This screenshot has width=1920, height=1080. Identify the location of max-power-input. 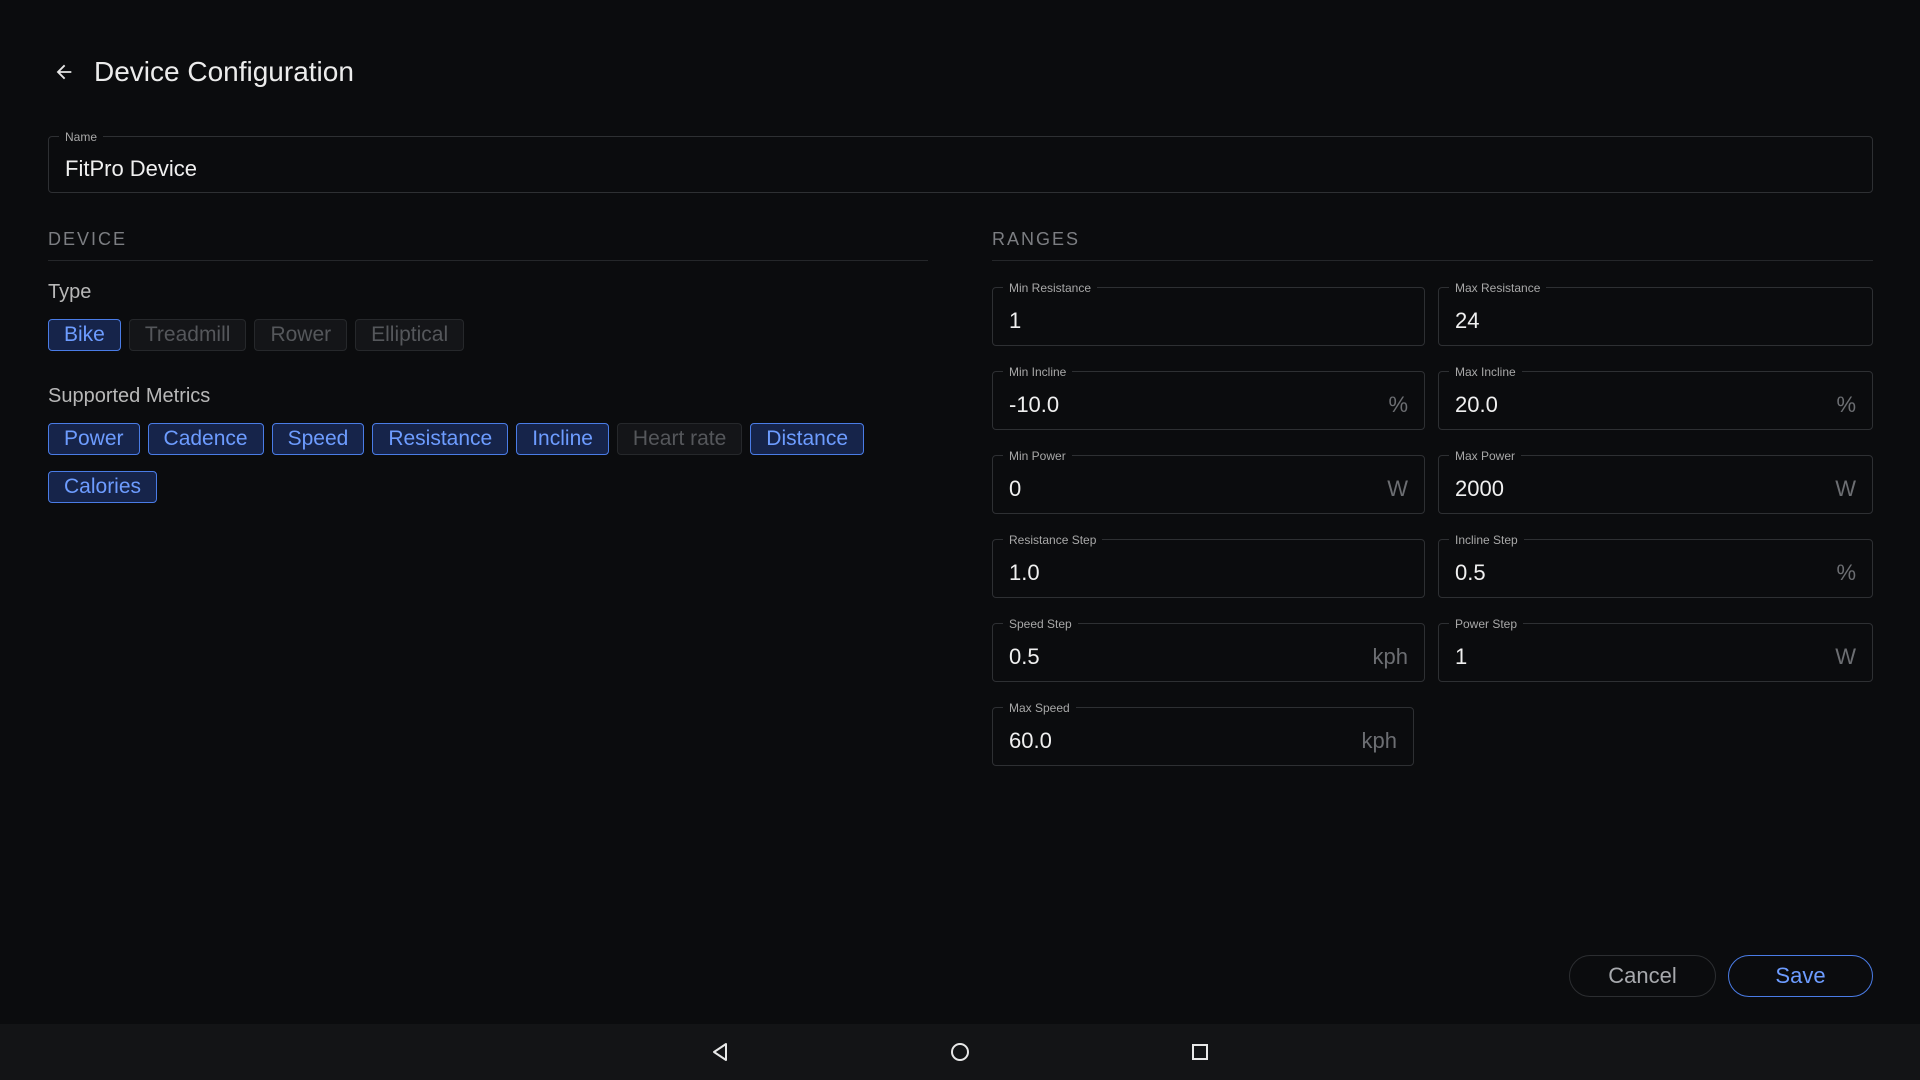
(1655, 484).